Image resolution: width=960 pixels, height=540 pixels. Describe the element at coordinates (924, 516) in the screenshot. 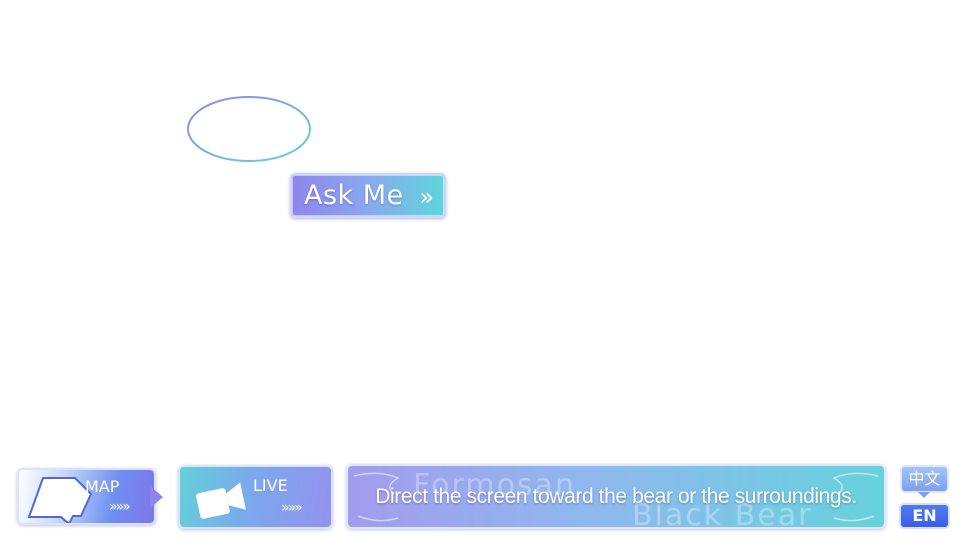

I see `language-en-button: EN` at that location.